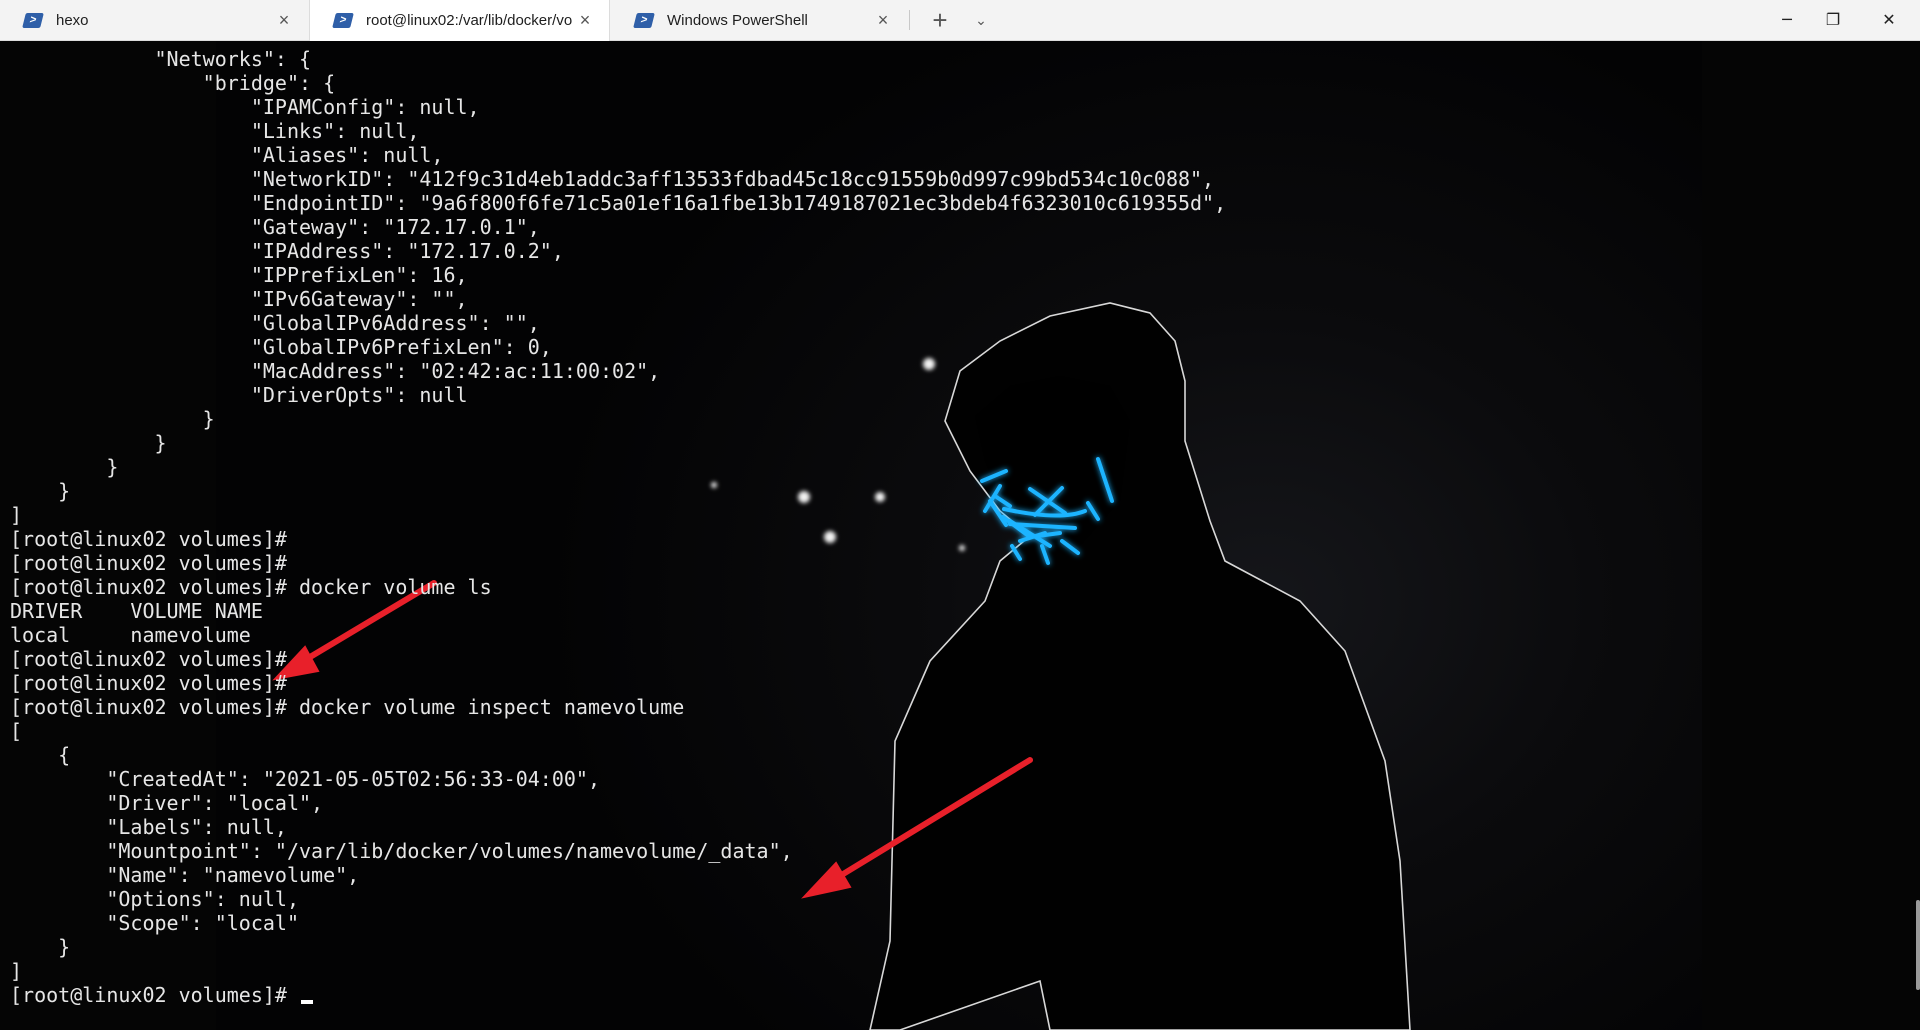 This screenshot has width=1920, height=1030. I want to click on terminal-line: "bridge": {, so click(173, 83).